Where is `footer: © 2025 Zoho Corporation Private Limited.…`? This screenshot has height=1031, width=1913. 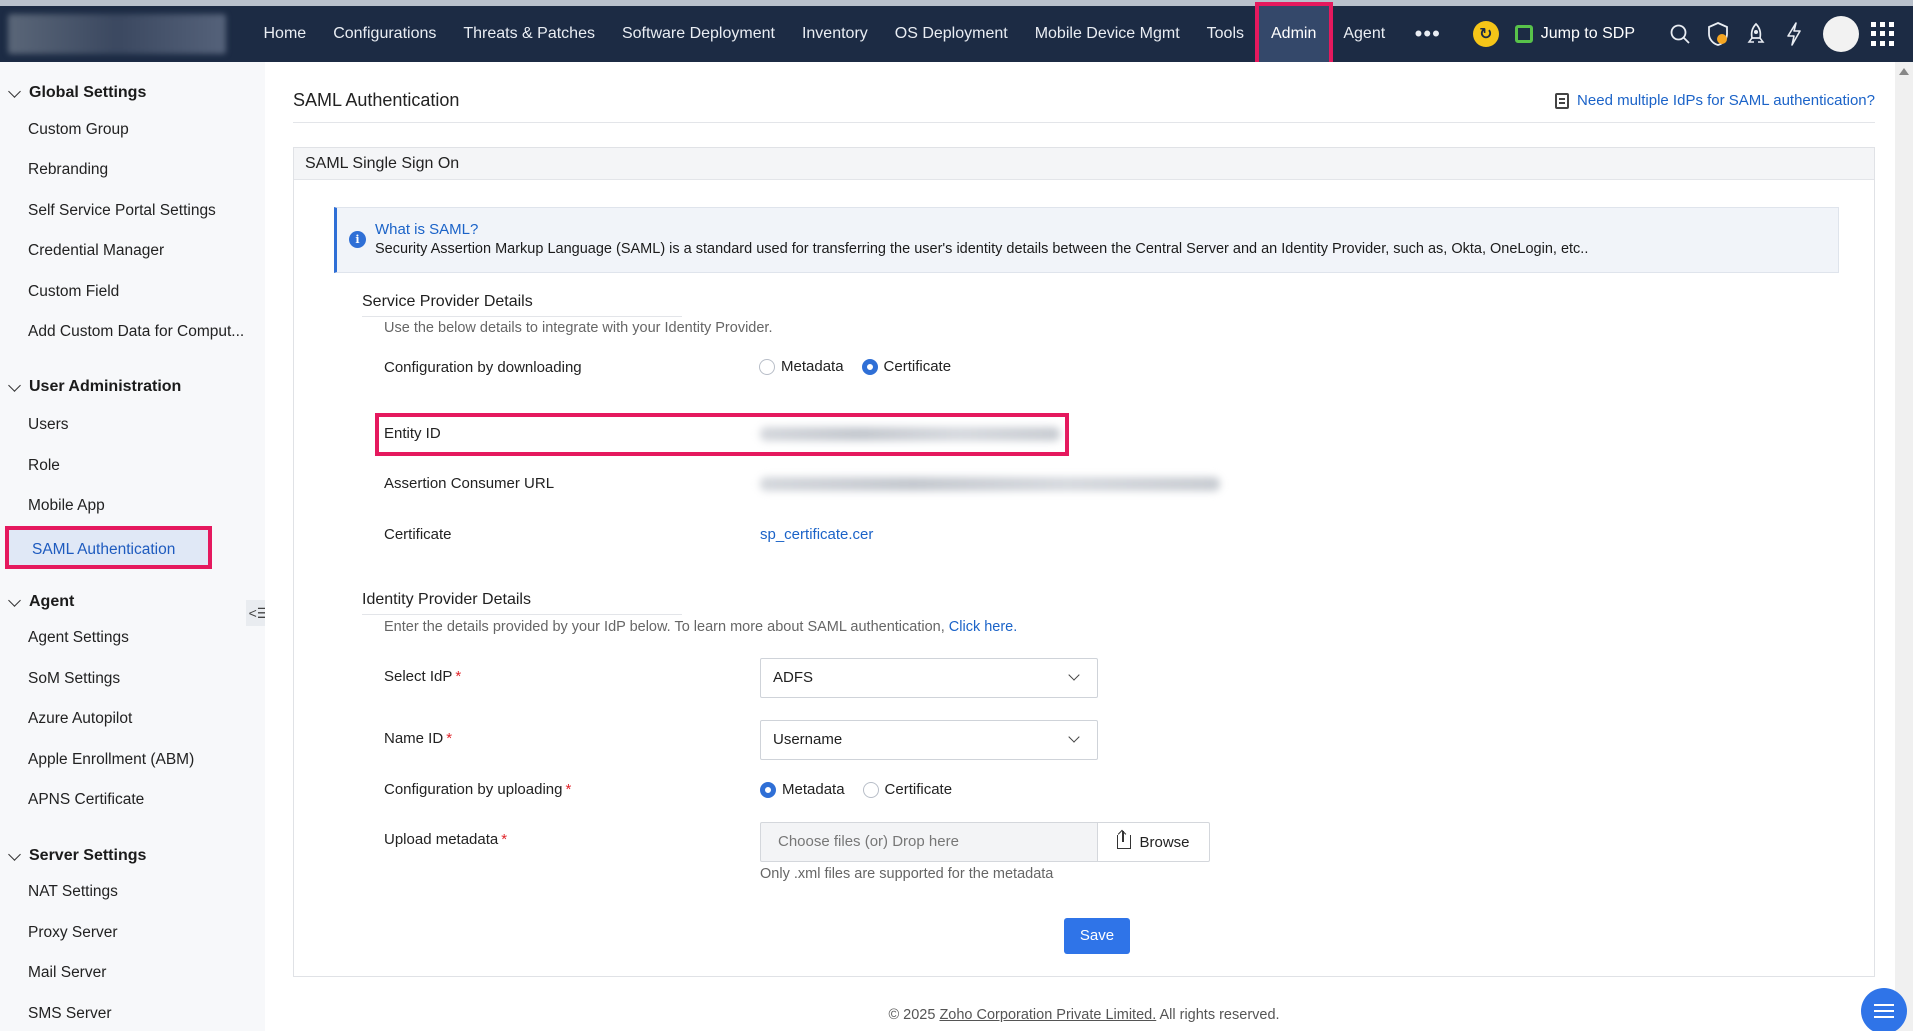
footer: © 2025 Zoho Corporation Private Limited.… is located at coordinates (1084, 1015).